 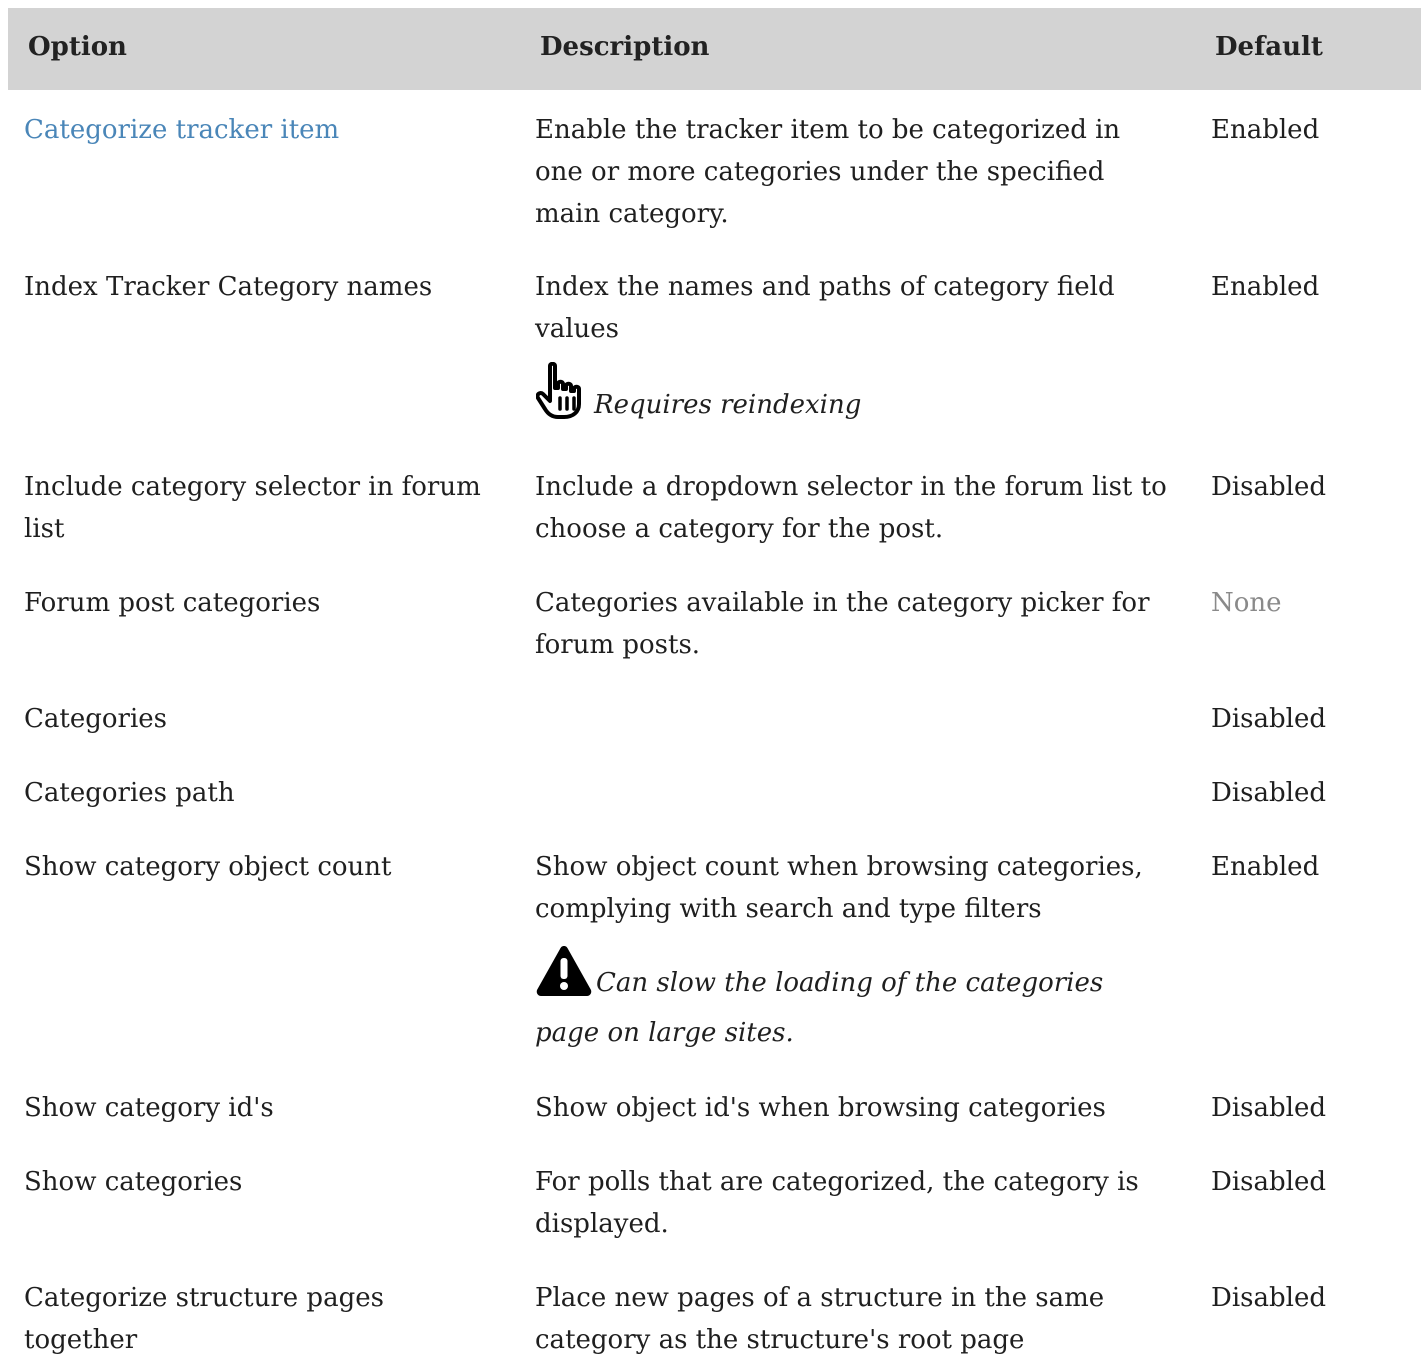 I want to click on column-header-description: Description, so click(x=625, y=47).